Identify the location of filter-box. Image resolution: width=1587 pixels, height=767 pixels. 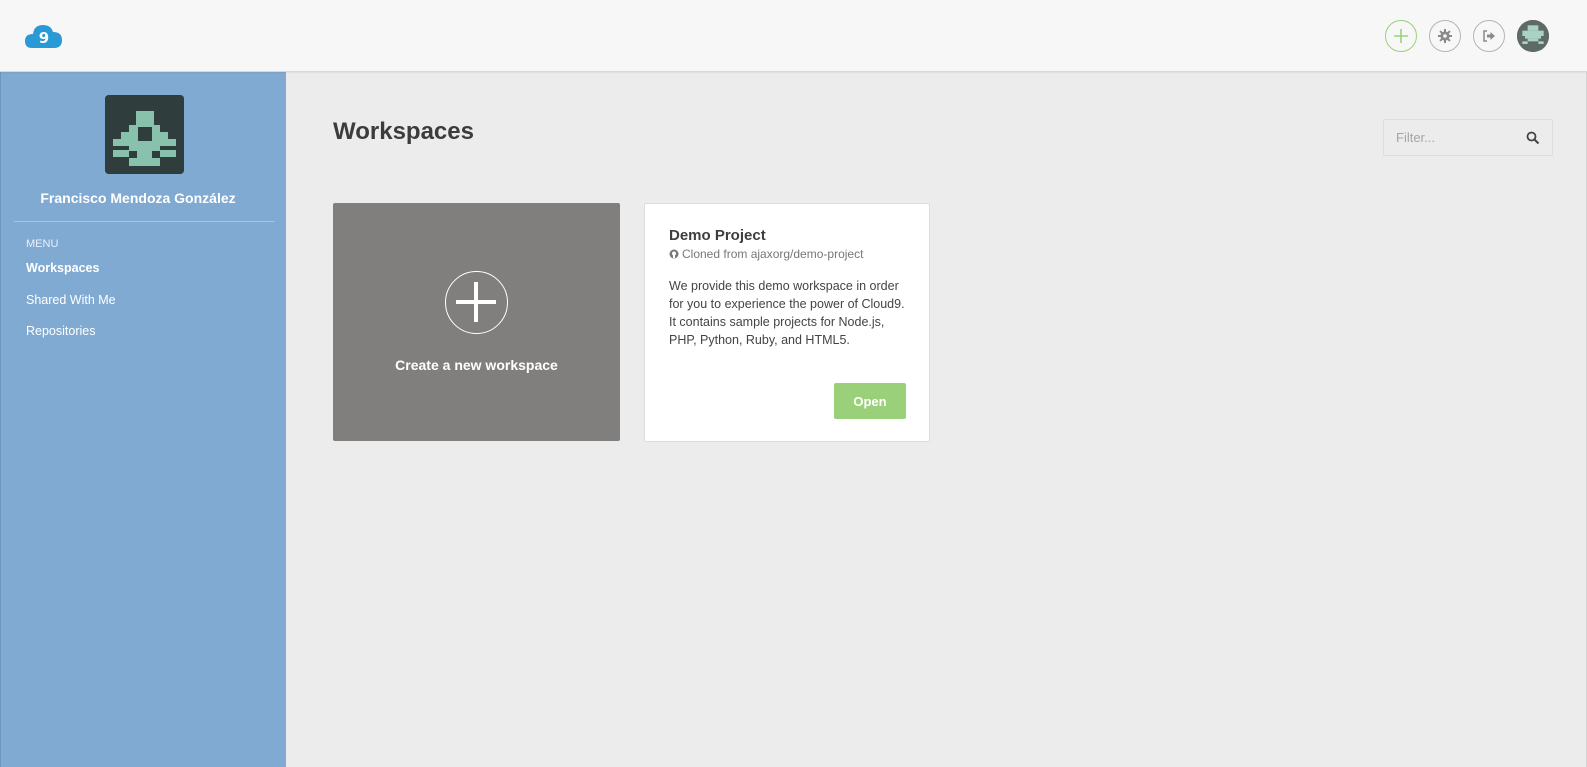
(1468, 137).